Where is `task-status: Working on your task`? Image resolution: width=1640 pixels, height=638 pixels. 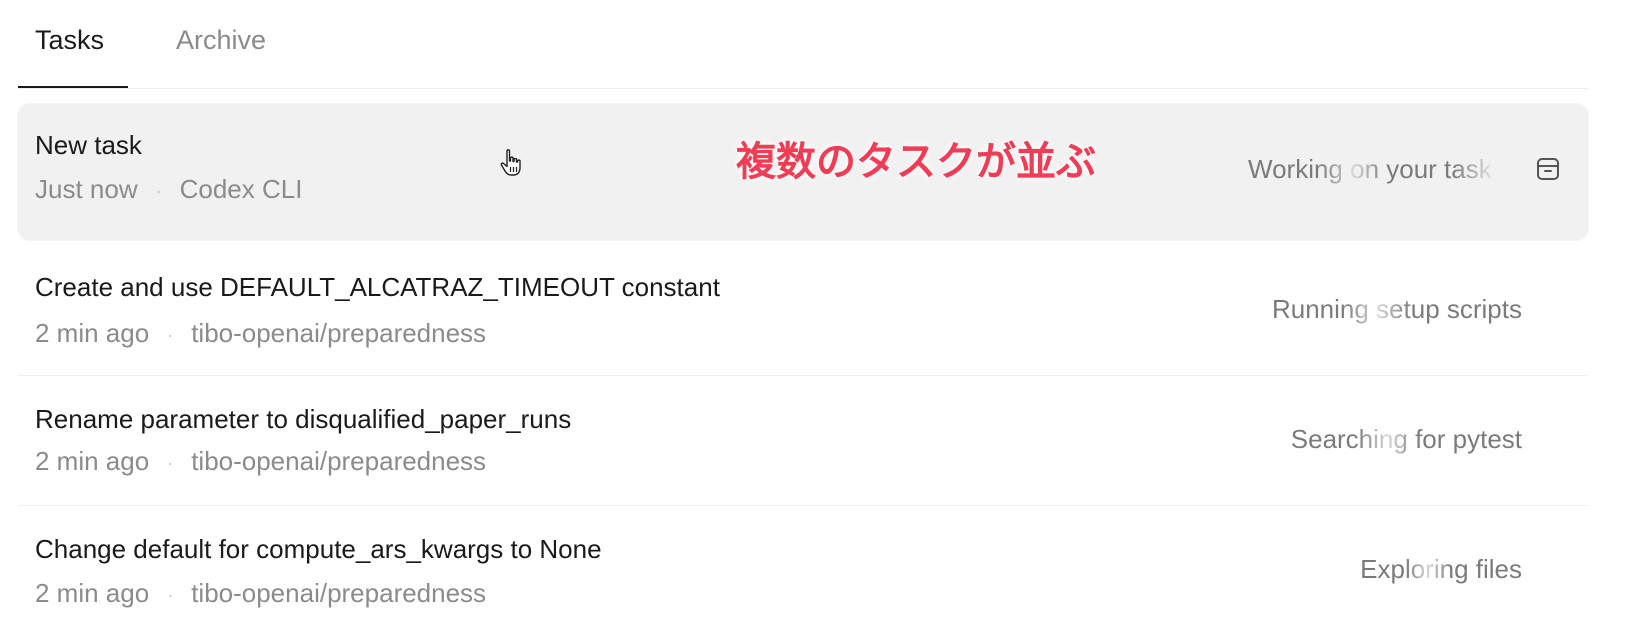 task-status: Working on your task is located at coordinates (1373, 169).